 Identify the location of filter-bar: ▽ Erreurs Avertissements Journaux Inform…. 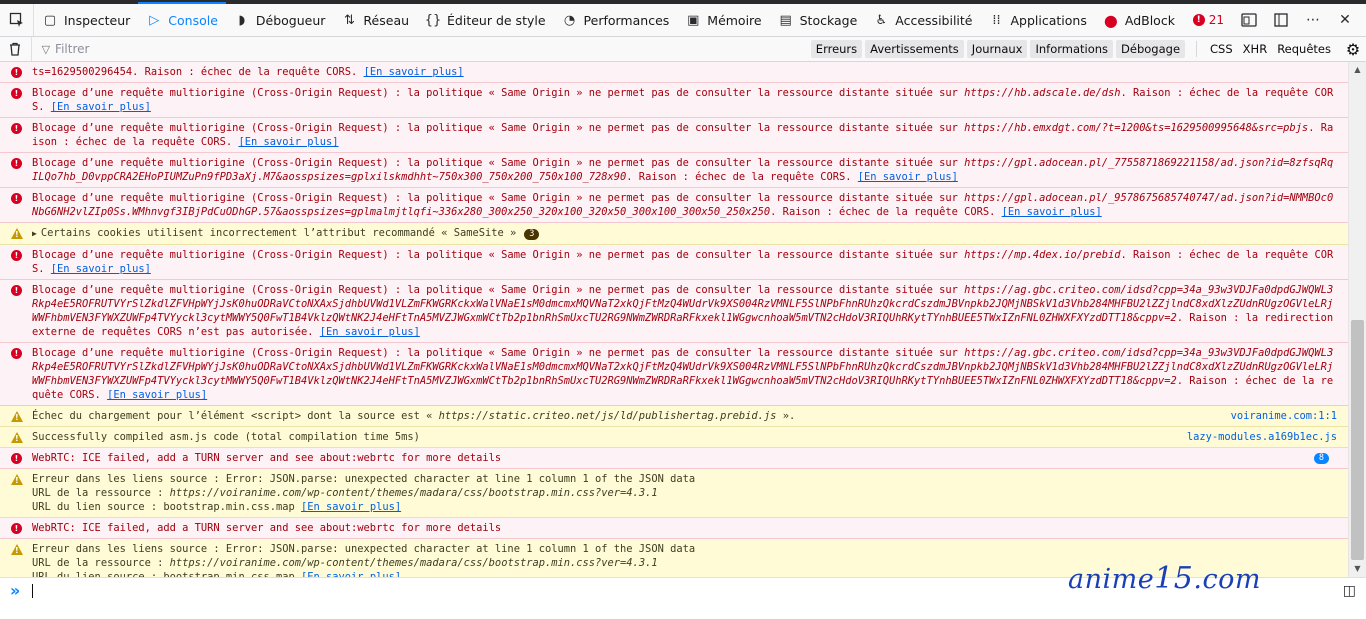
(683, 49).